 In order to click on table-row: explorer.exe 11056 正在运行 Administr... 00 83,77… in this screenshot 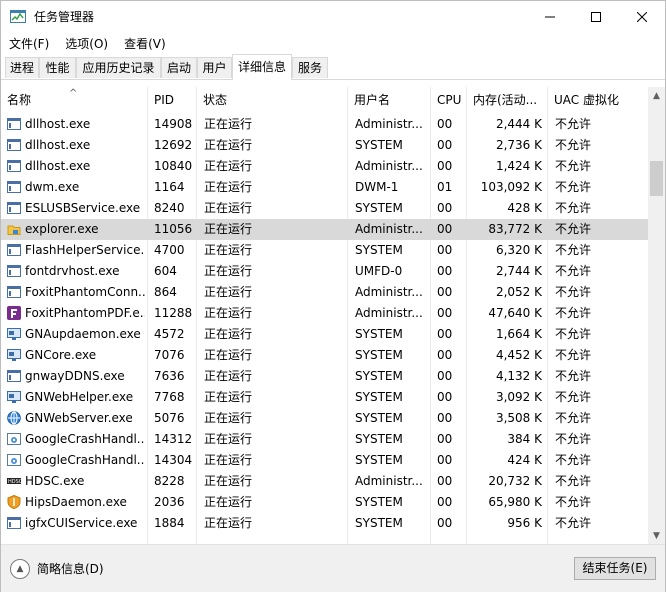, I will do `click(325, 229)`.